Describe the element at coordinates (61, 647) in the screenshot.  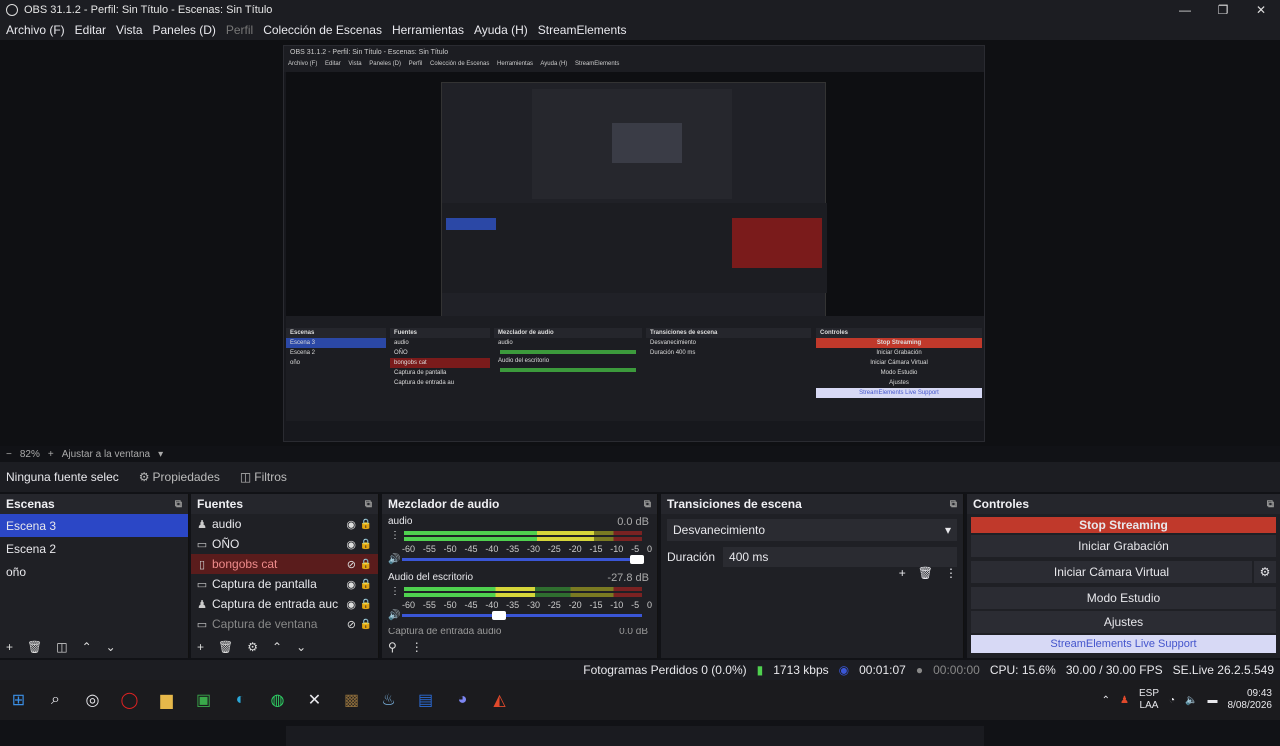
I see `filter-icon: ◫` at that location.